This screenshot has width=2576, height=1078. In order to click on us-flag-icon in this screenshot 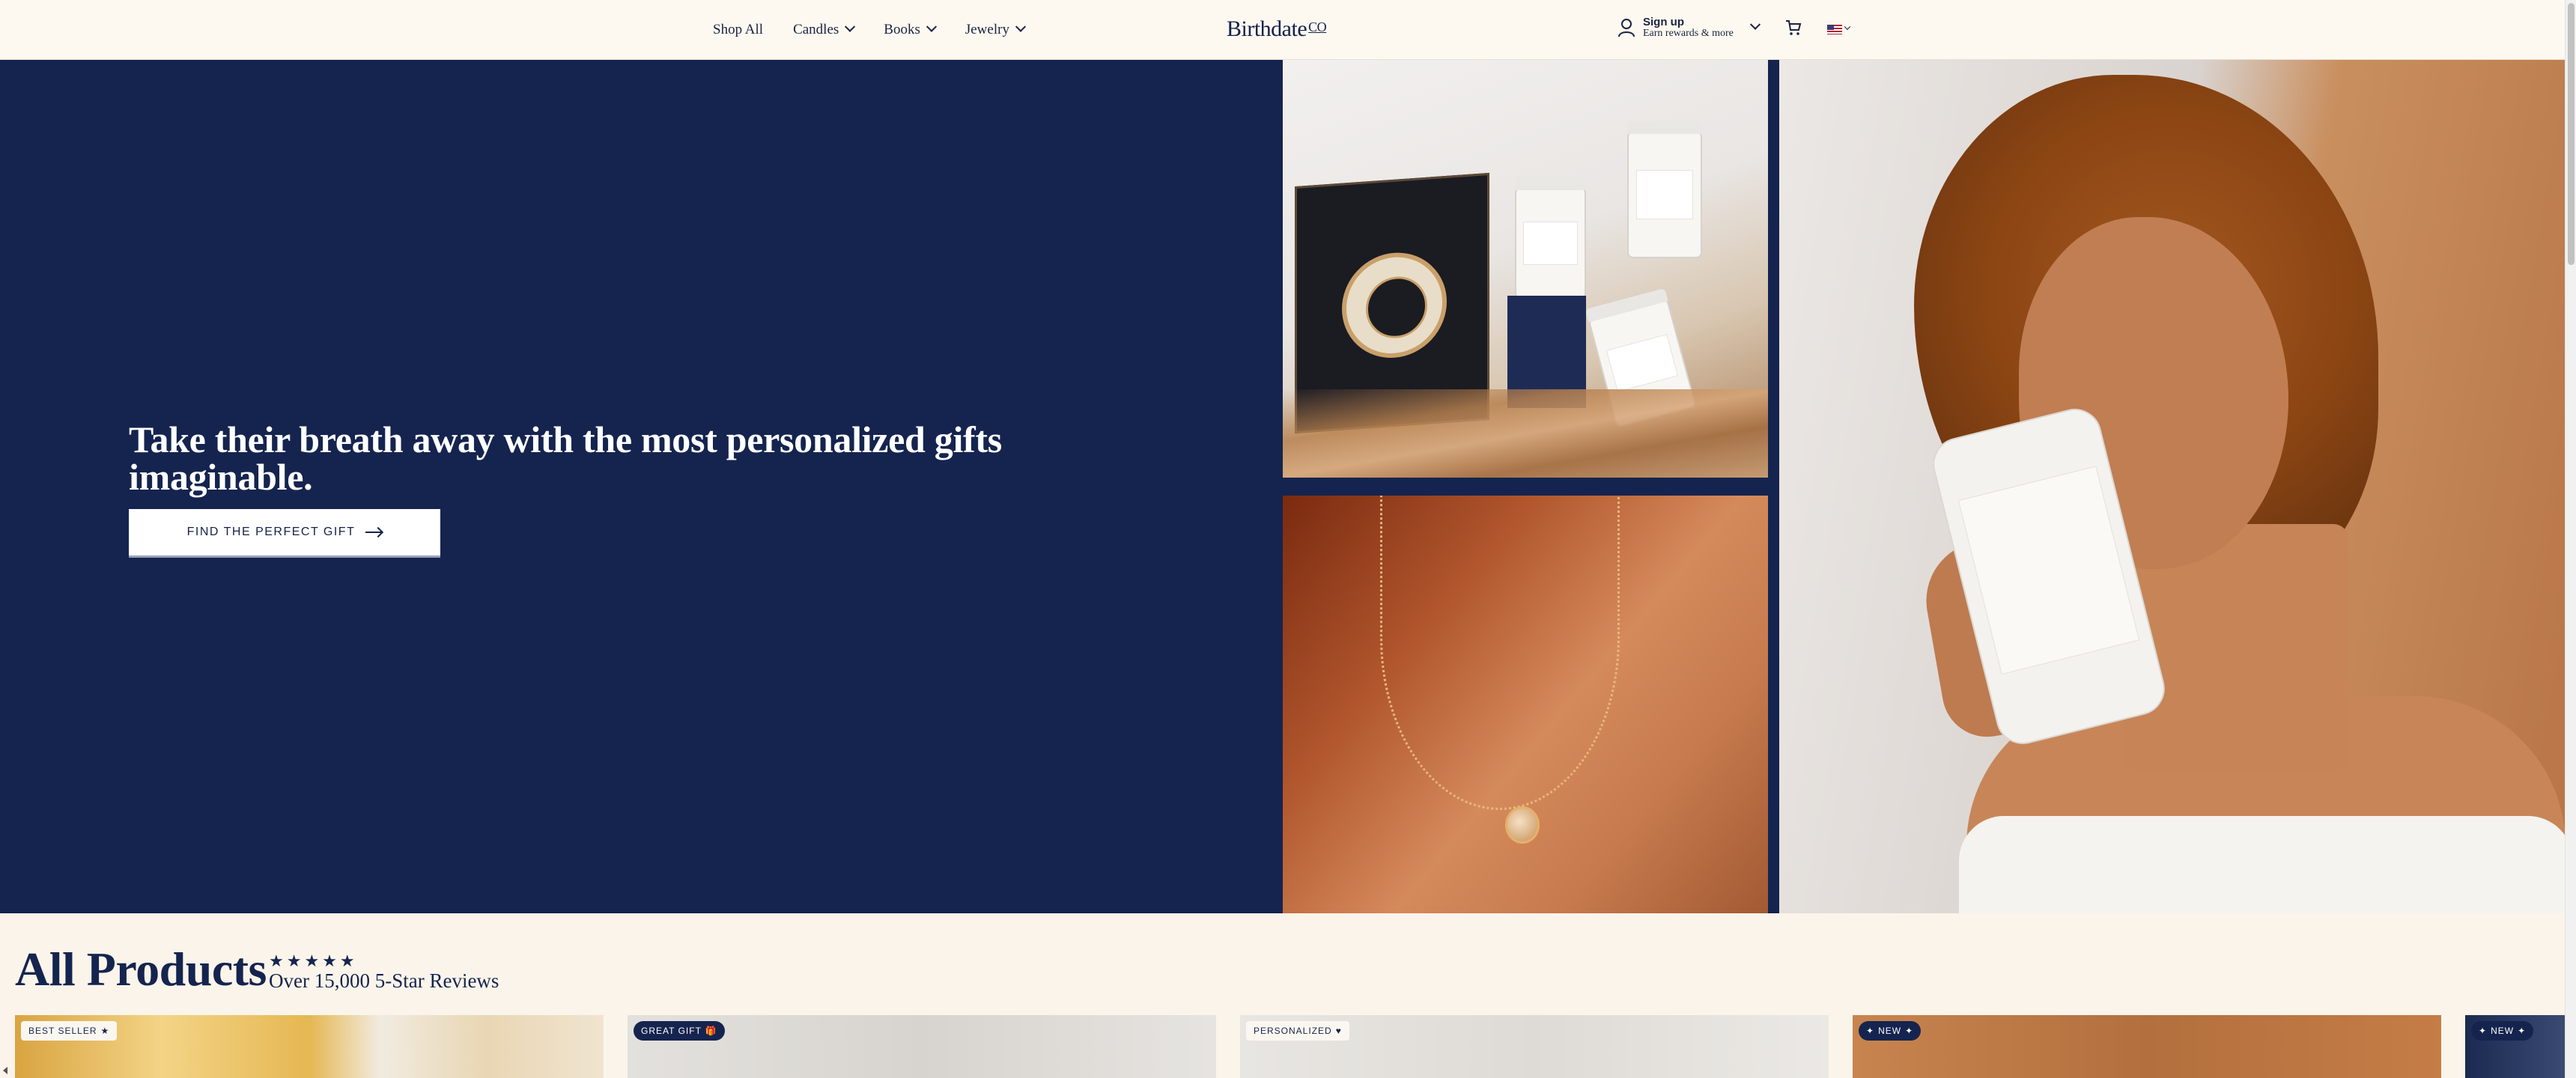, I will do `click(1834, 29)`.